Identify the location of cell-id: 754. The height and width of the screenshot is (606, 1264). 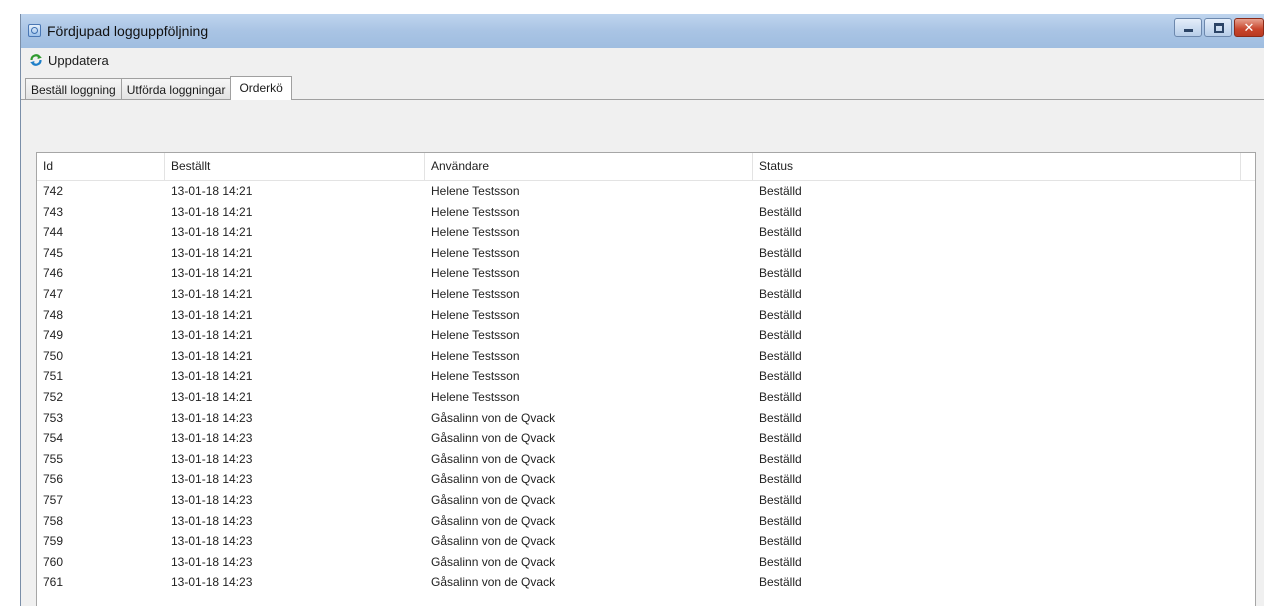
(53, 438).